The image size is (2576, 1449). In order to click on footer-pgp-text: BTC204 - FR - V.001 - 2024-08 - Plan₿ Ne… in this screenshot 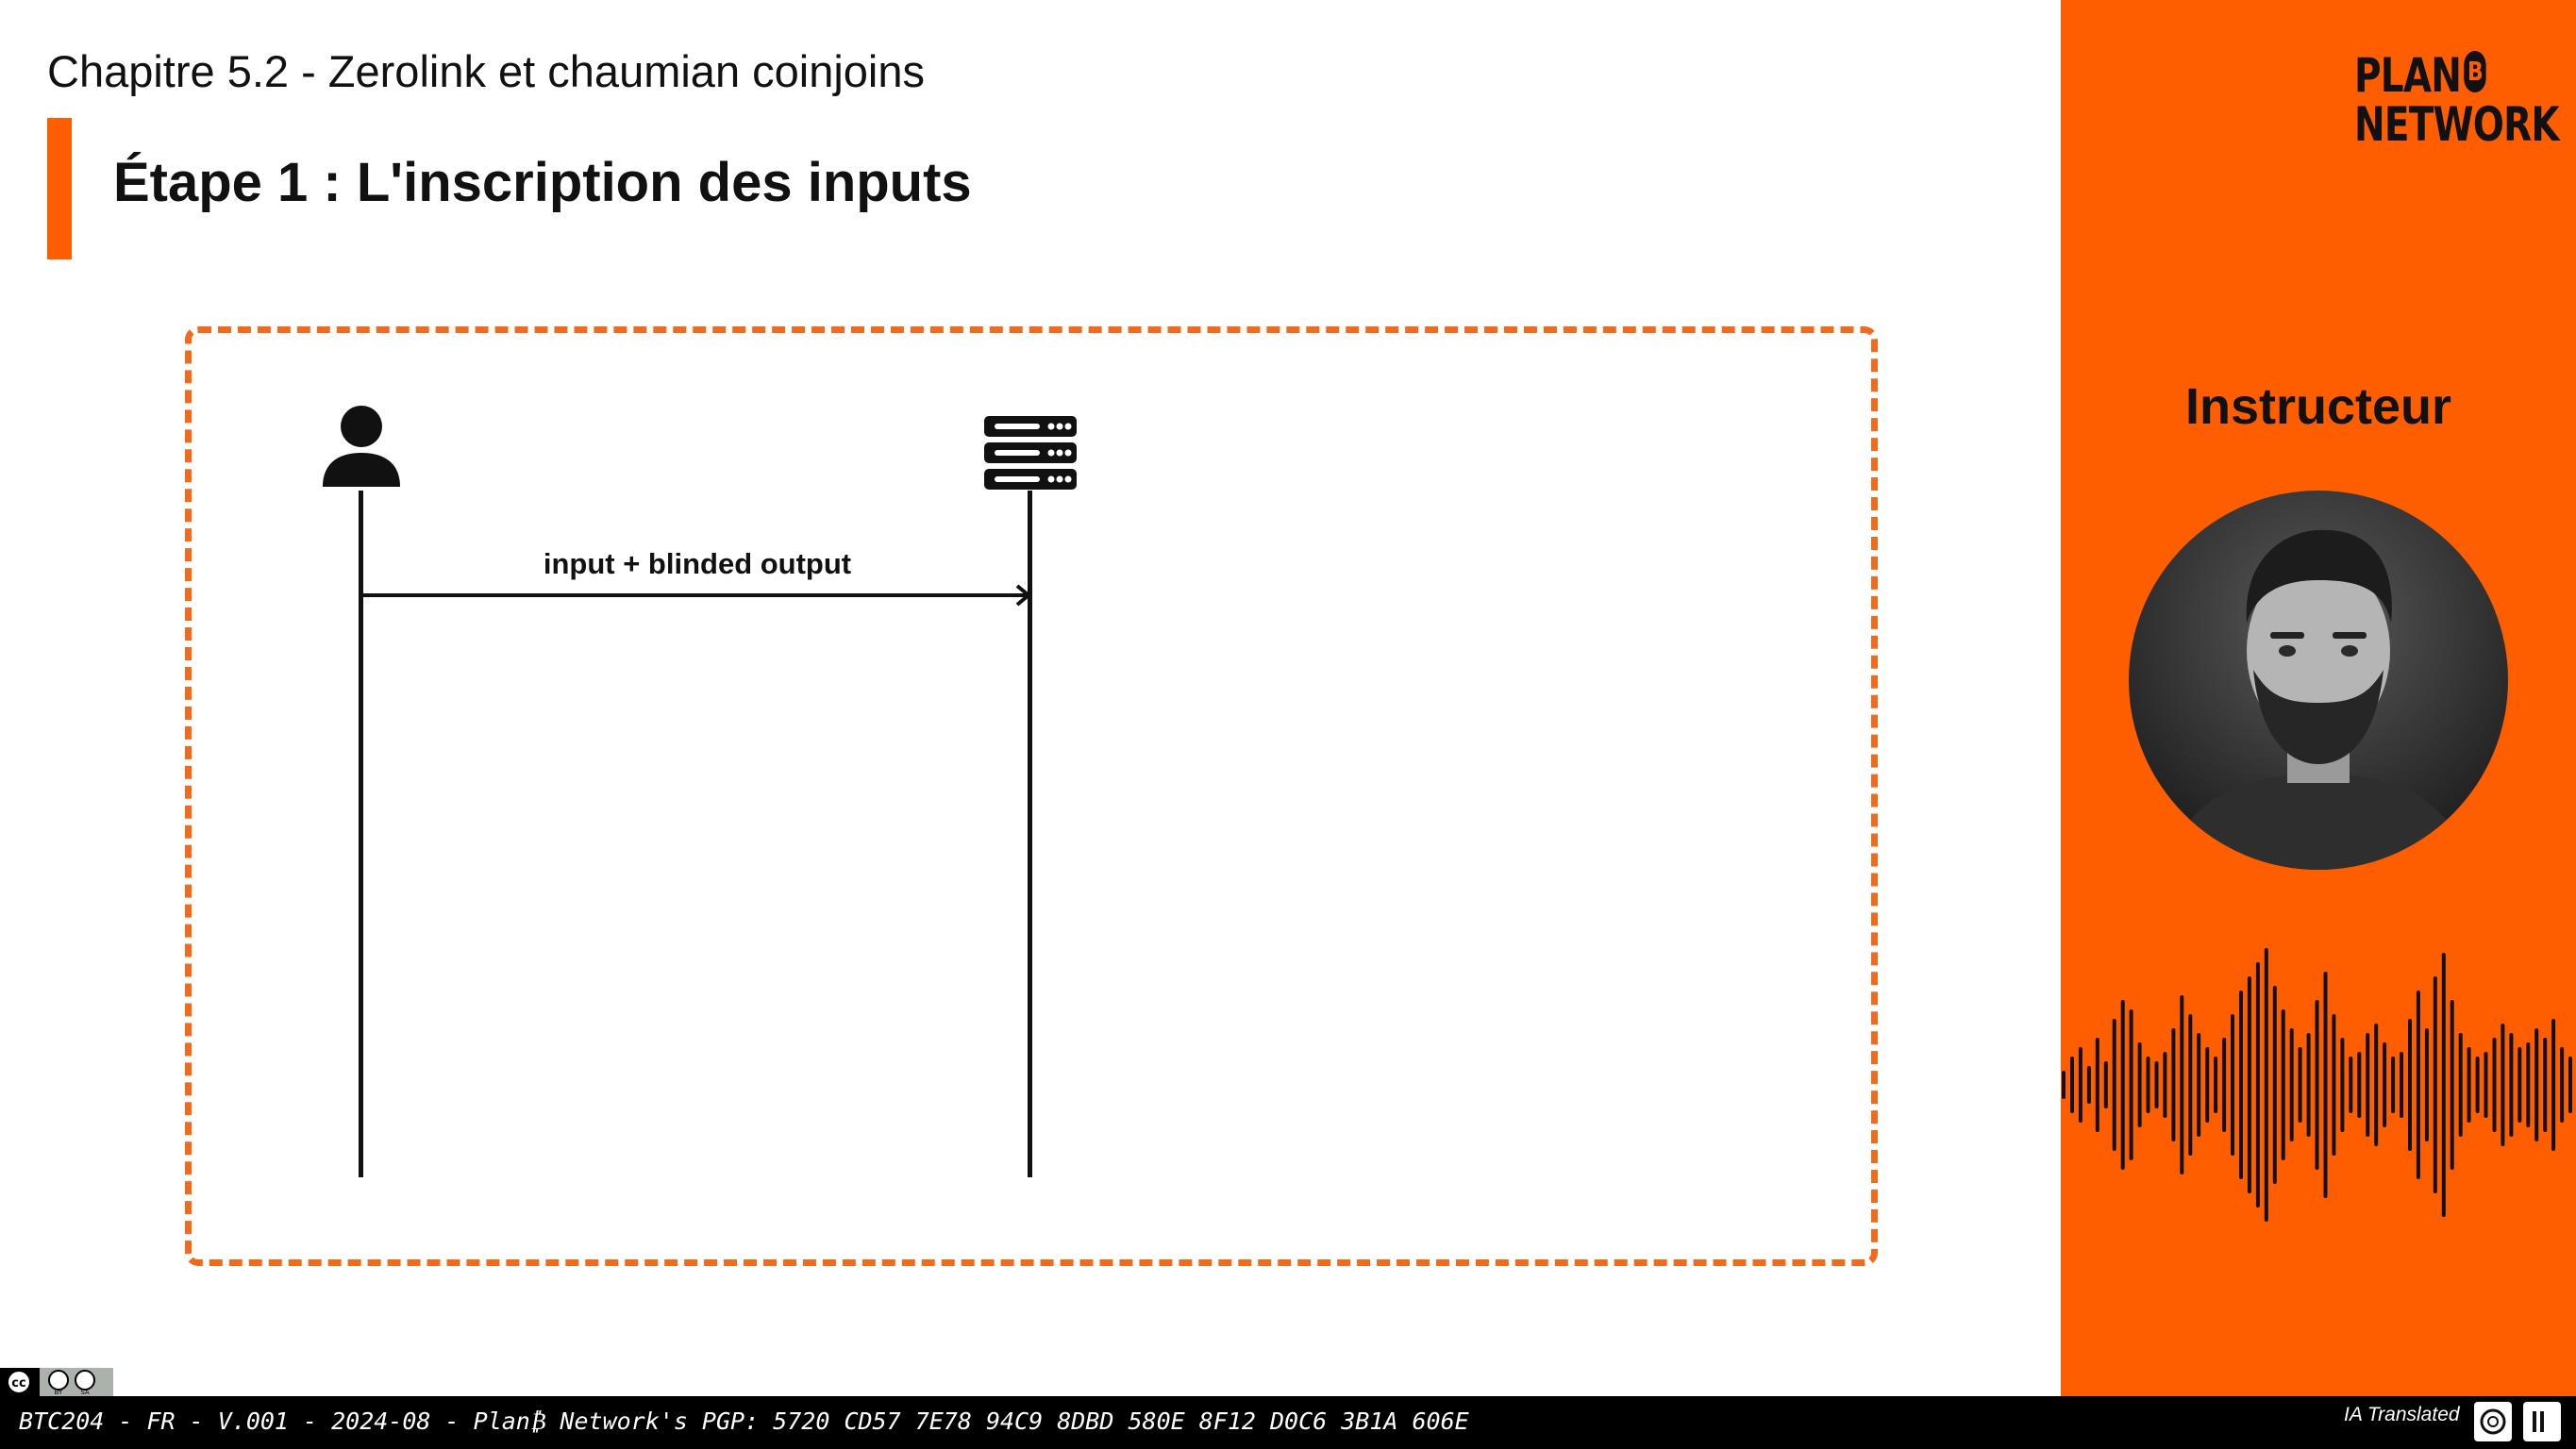, I will do `click(744, 1421)`.